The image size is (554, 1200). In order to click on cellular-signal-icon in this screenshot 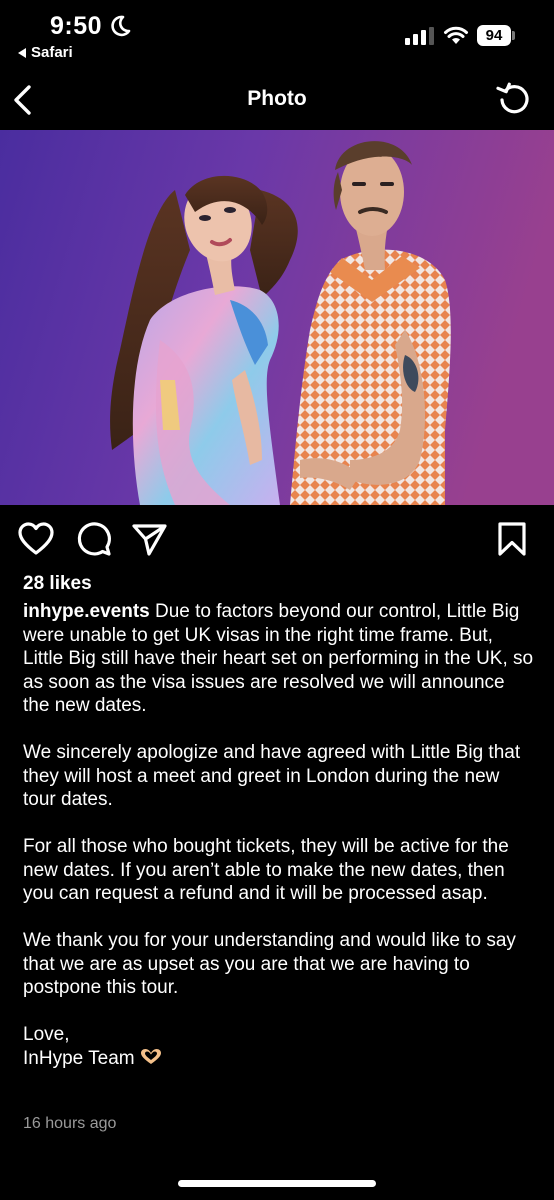, I will do `click(419, 36)`.